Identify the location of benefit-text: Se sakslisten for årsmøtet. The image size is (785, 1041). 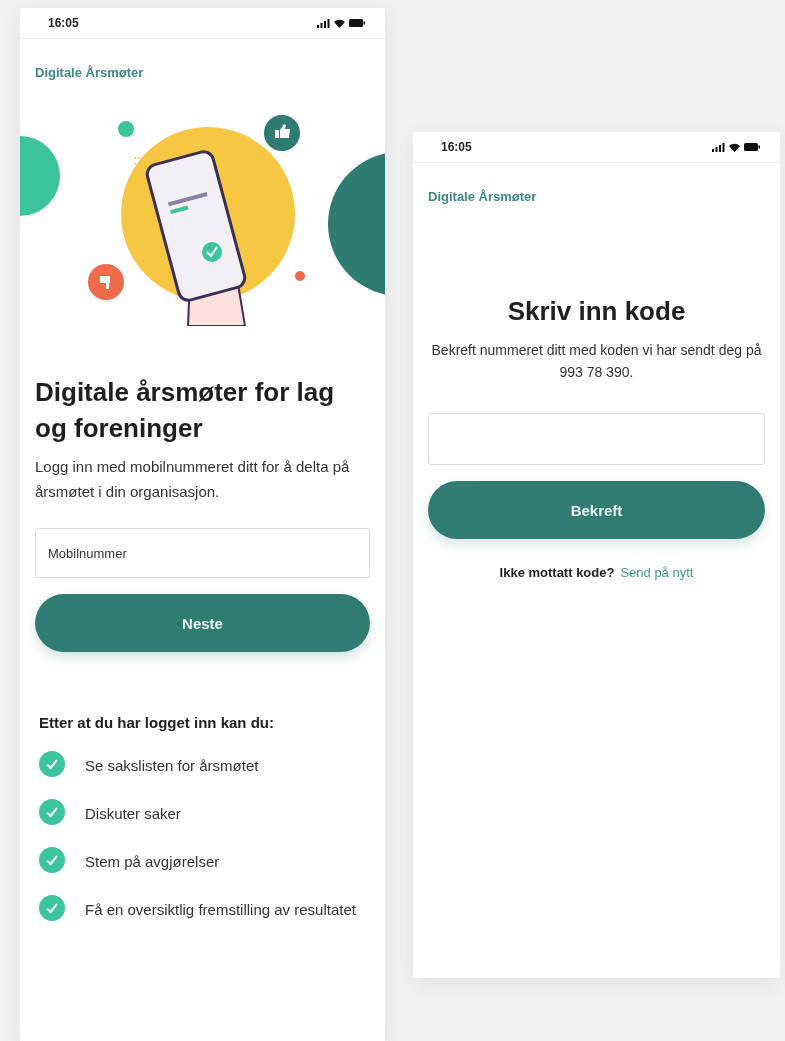
(172, 766).